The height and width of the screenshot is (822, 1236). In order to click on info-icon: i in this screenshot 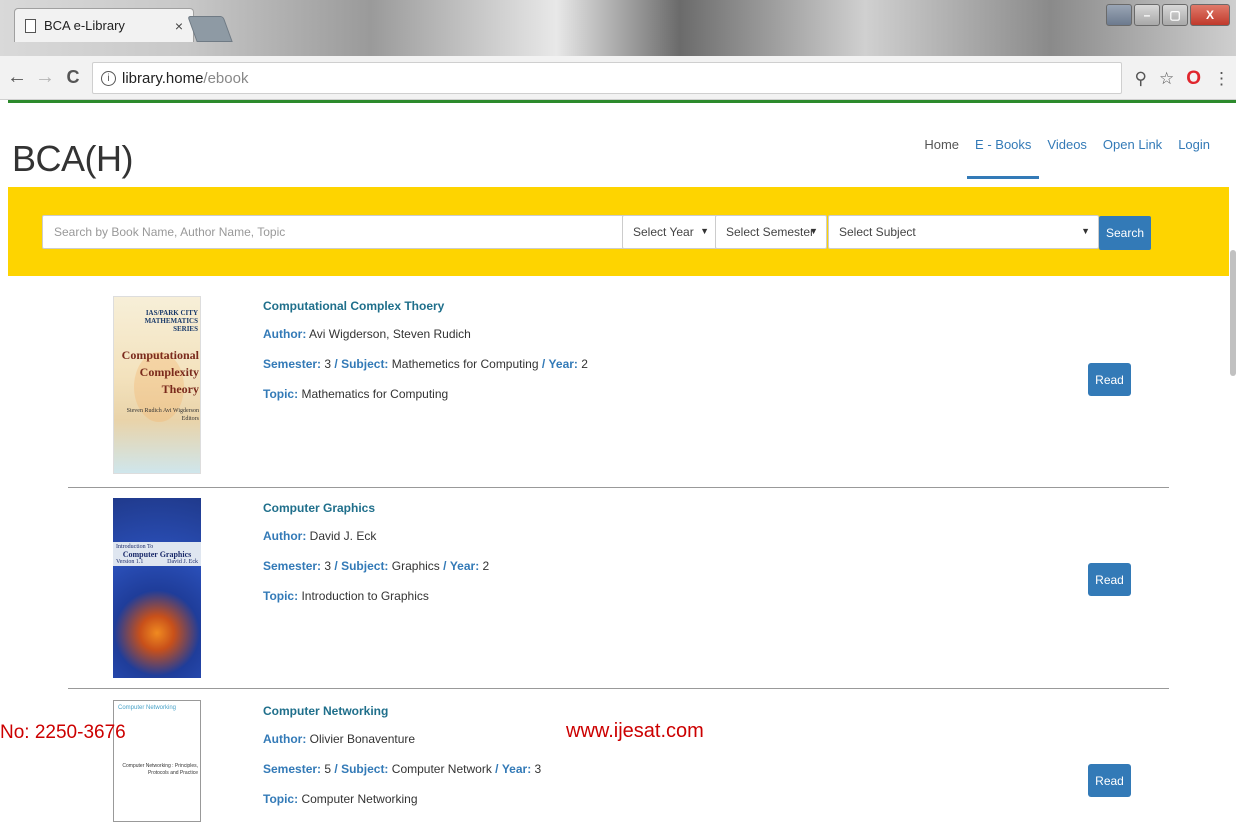, I will do `click(108, 78)`.